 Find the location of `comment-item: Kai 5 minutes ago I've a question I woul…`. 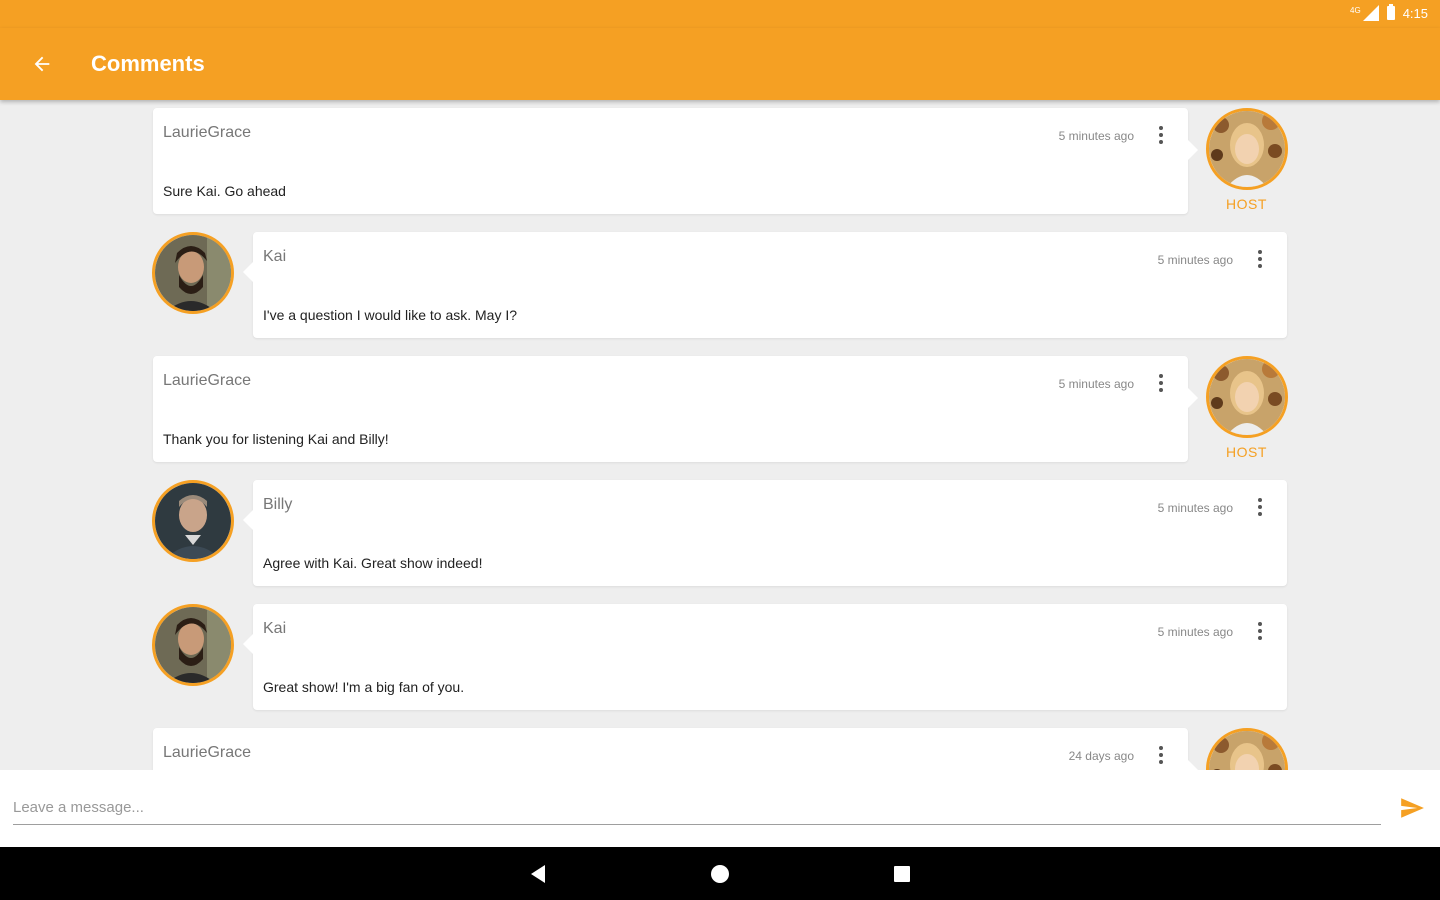

comment-item: Kai 5 minutes ago I've a question I woul… is located at coordinates (720, 284).